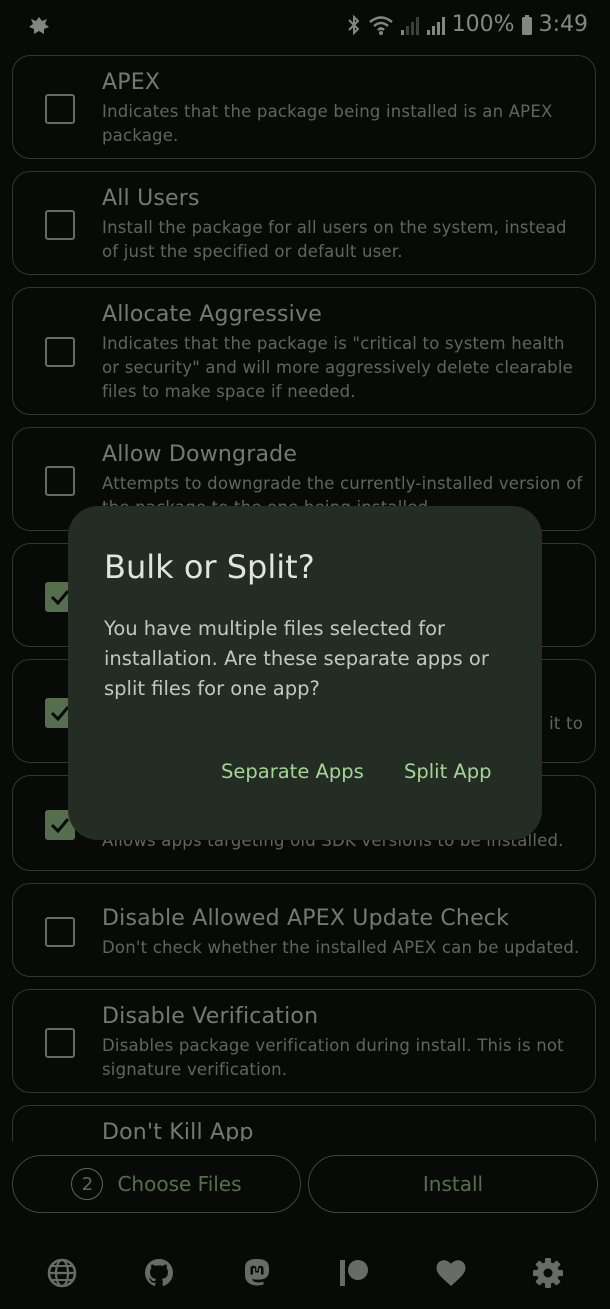 The image size is (610, 1309). I want to click on dialog-title: Bulk or Split?, so click(209, 567).